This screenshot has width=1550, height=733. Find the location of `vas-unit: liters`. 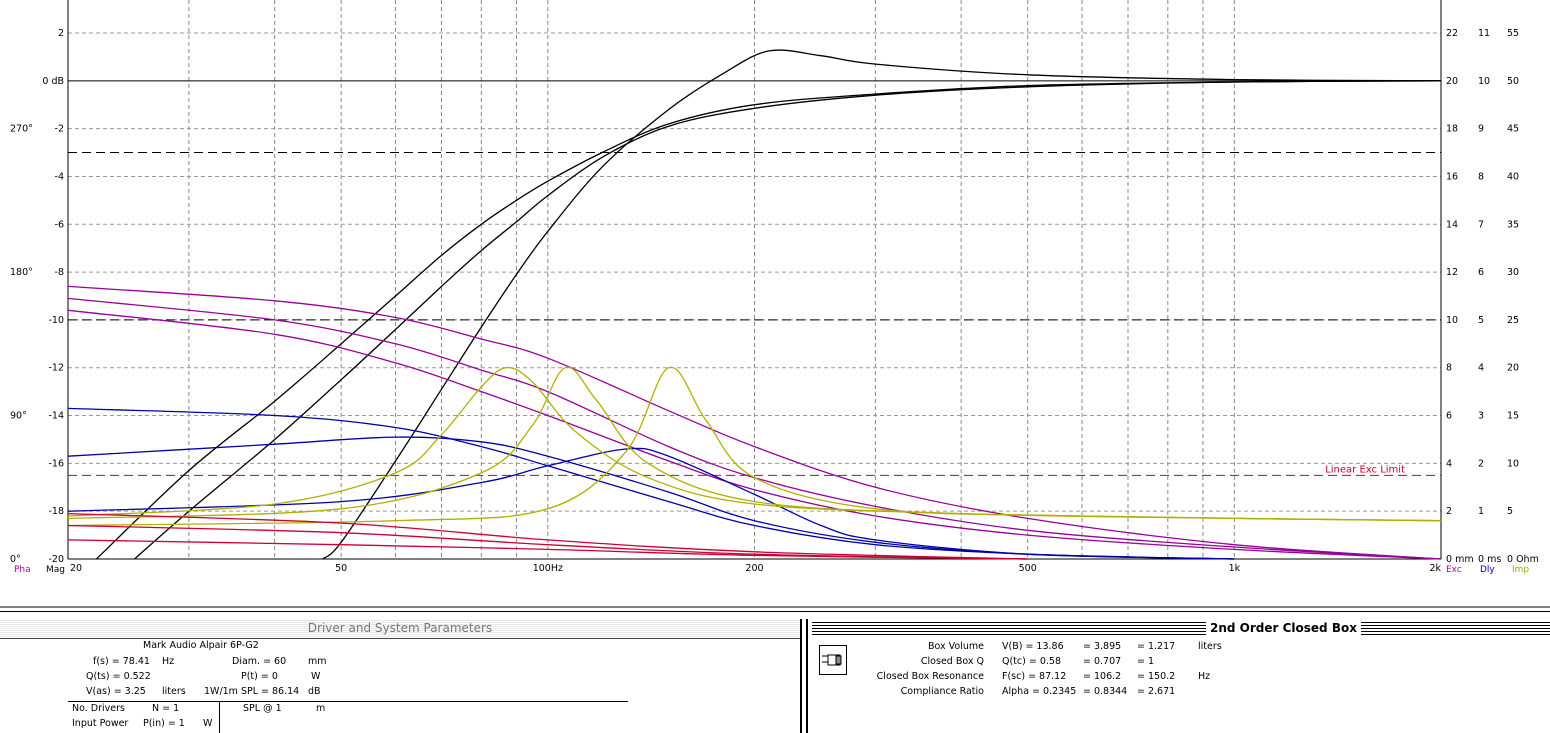

vas-unit: liters is located at coordinates (174, 691).